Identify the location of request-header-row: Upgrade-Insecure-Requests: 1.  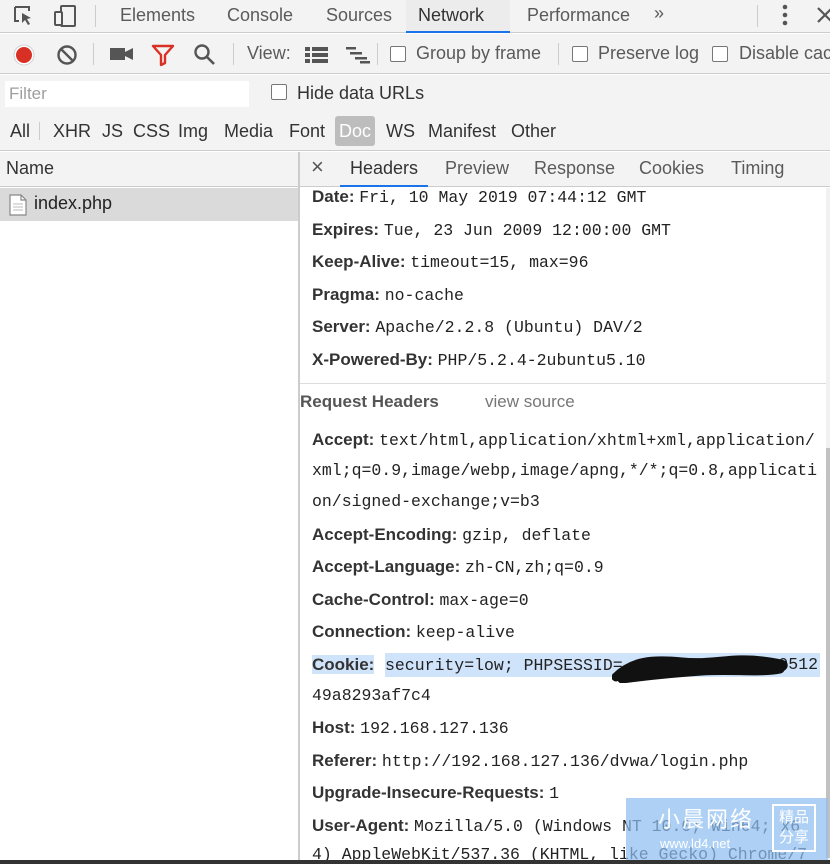
(435, 793).